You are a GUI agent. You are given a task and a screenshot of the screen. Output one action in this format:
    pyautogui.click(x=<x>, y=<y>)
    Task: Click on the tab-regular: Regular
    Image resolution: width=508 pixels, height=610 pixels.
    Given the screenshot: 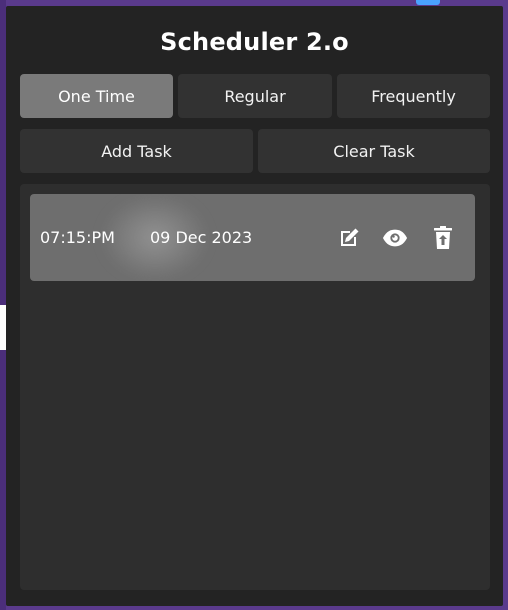 What is the action you would take?
    pyautogui.click(x=255, y=96)
    